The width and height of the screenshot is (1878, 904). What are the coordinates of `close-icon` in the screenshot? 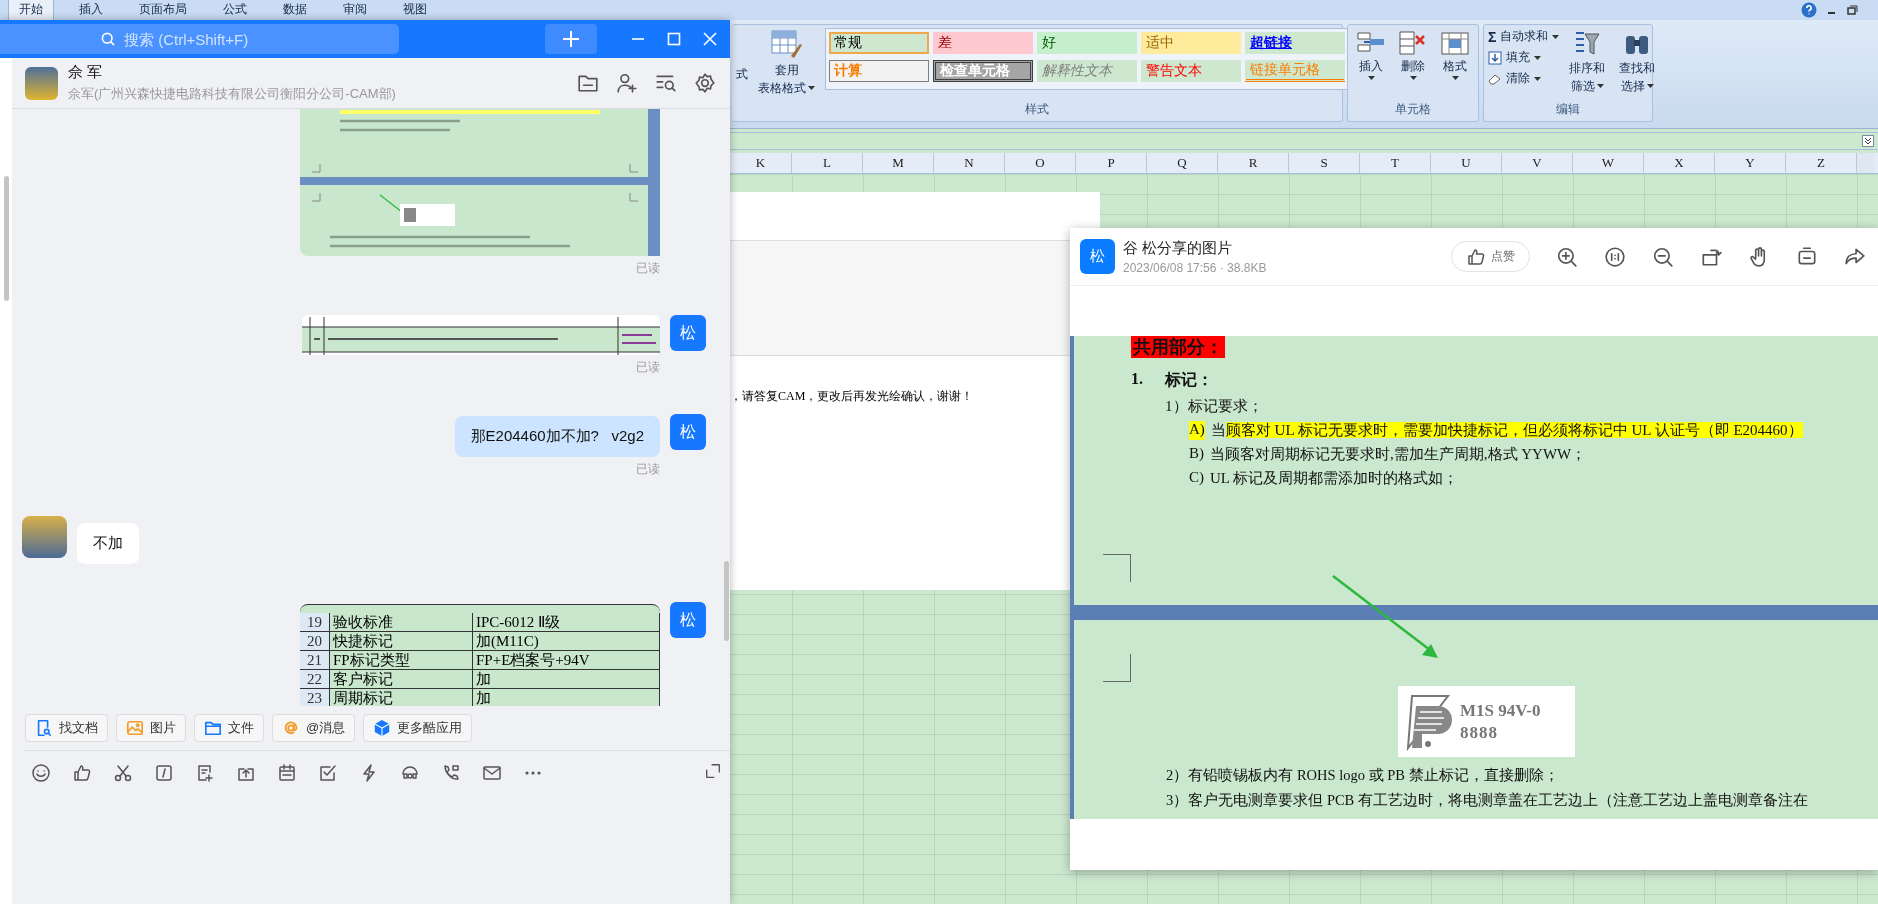 It's located at (710, 39).